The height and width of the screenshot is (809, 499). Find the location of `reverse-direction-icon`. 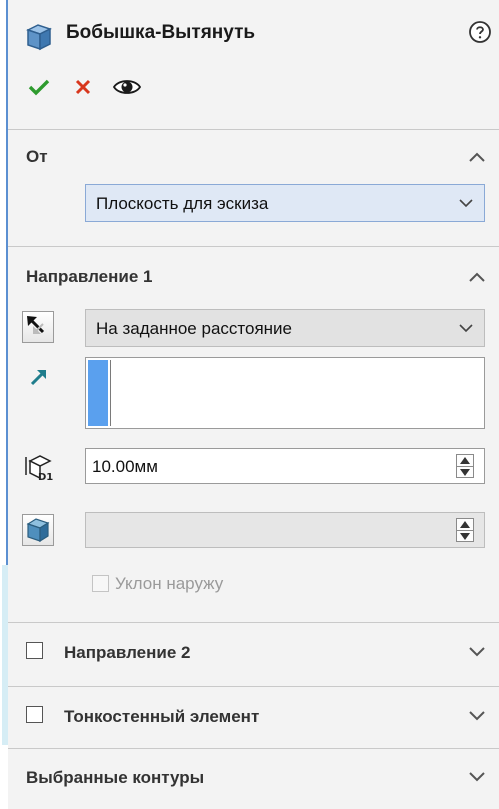

reverse-direction-icon is located at coordinates (36, 325).